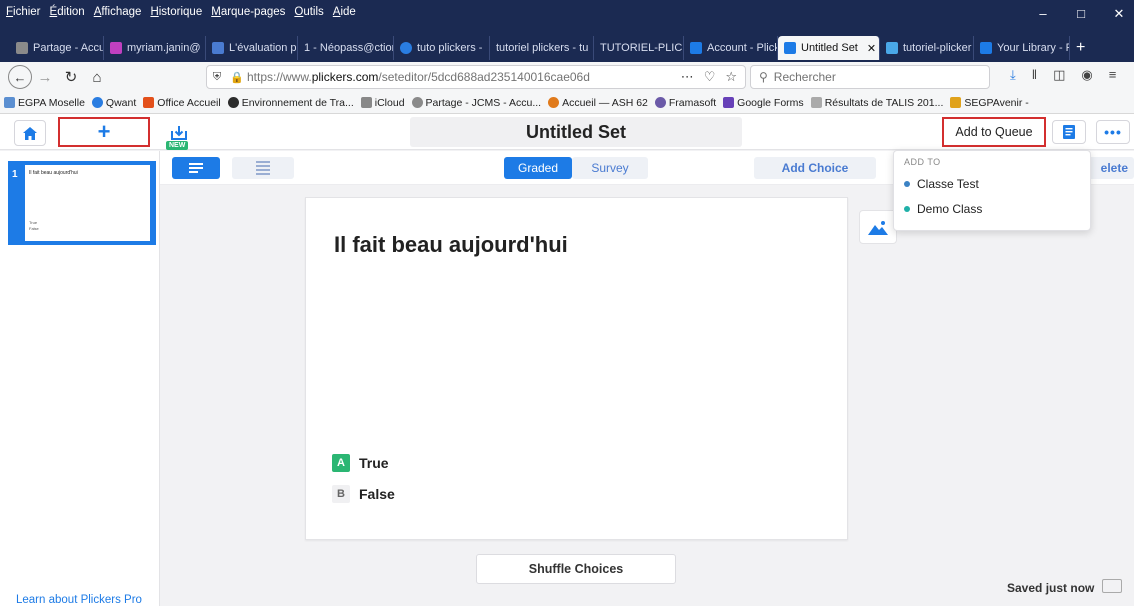  I want to click on menu-aide: Aide, so click(344, 12).